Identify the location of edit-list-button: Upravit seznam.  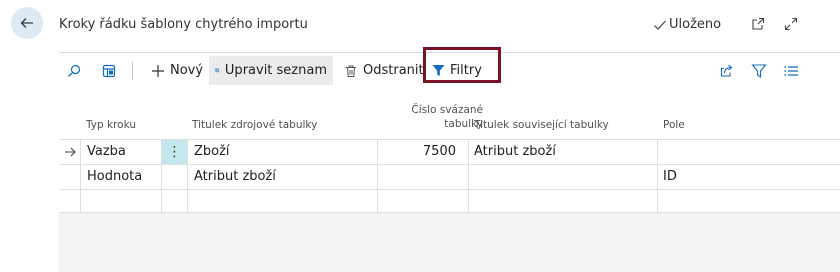
(271, 70).